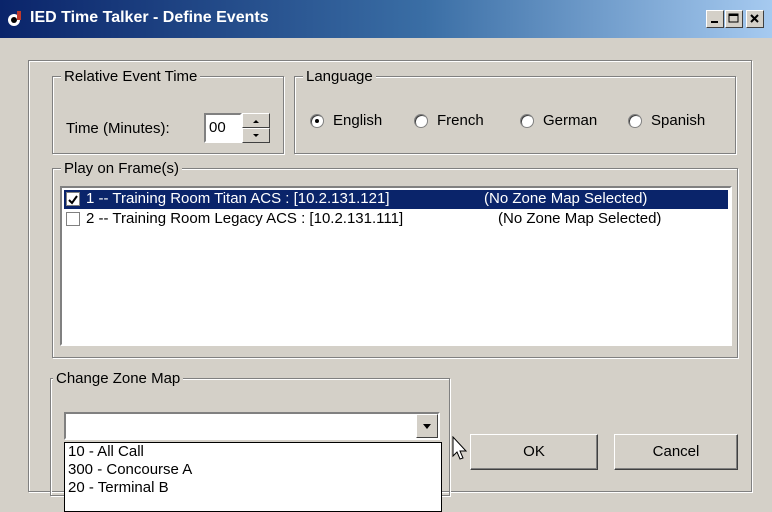 This screenshot has width=772, height=512. What do you see at coordinates (678, 120) in the screenshot?
I see `radio-spanish-label: Spanish` at bounding box center [678, 120].